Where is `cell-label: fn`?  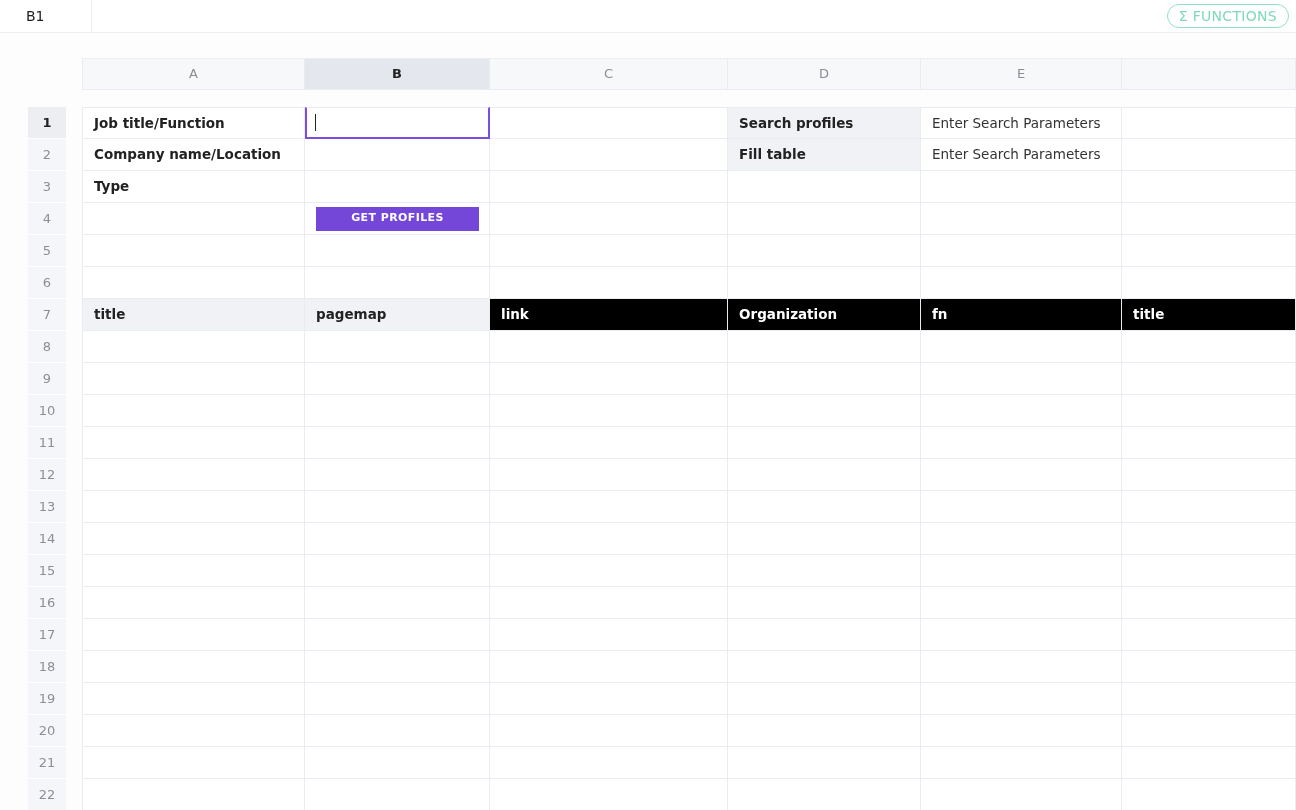 cell-label: fn is located at coordinates (1021, 315).